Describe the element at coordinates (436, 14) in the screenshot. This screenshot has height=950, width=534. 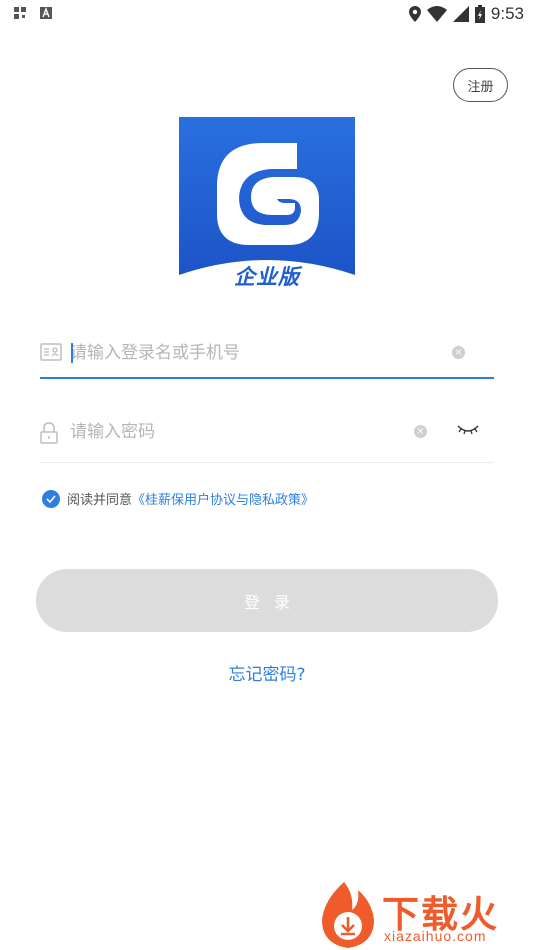
I see `wifi-icon` at that location.